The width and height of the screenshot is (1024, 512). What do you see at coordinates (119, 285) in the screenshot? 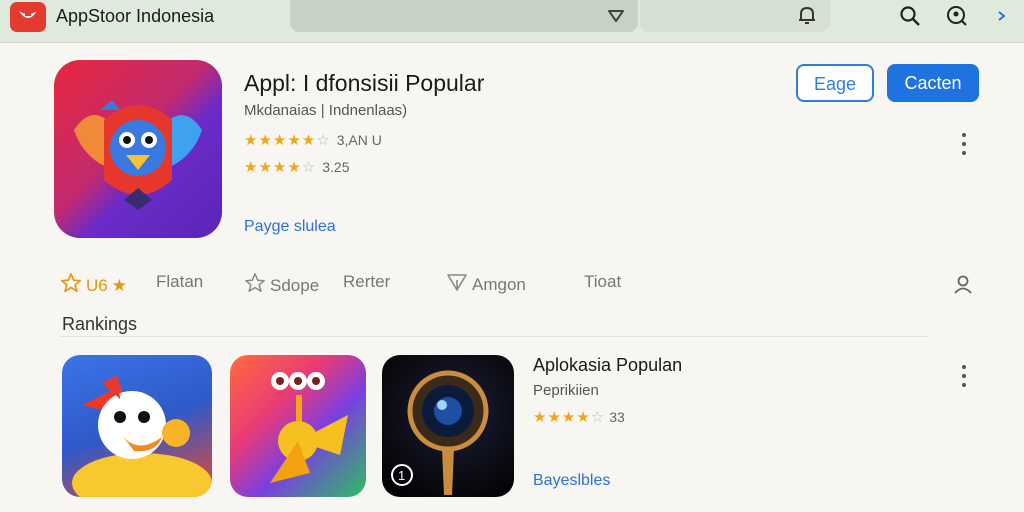
I see `star-filled-icon: ★` at bounding box center [119, 285].